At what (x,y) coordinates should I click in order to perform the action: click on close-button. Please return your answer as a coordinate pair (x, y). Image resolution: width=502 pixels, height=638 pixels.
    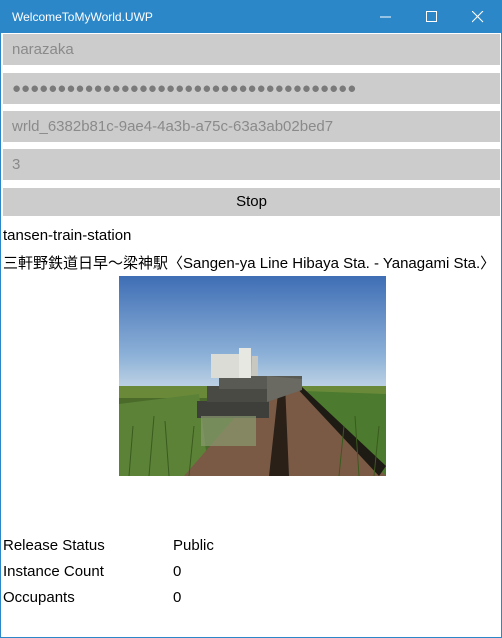
    Looking at the image, I should click on (478, 17).